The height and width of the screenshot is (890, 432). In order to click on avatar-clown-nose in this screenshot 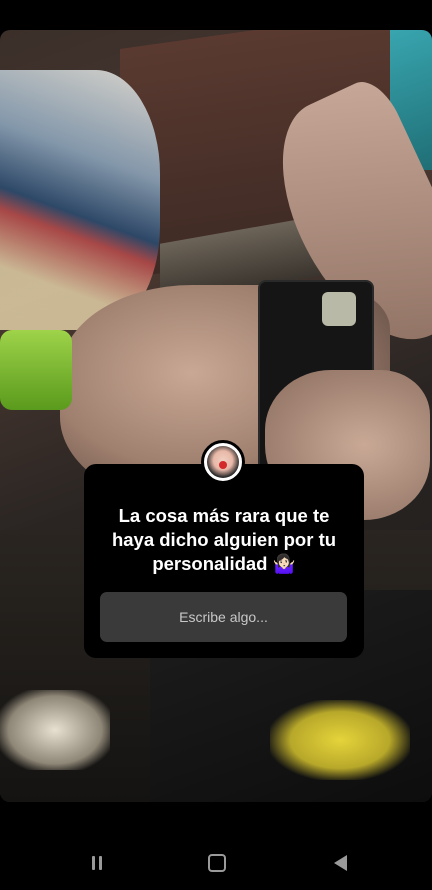, I will do `click(223, 465)`.